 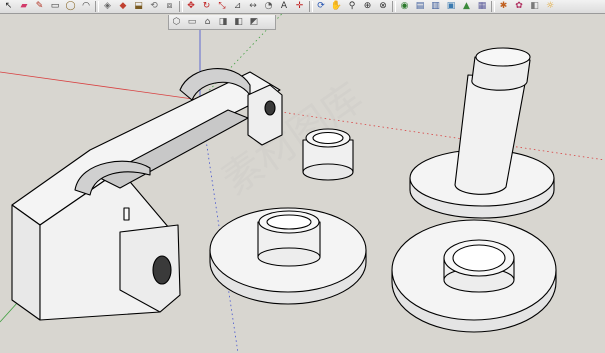 I want to click on zoom-window-icon: ⊕, so click(x=367, y=6).